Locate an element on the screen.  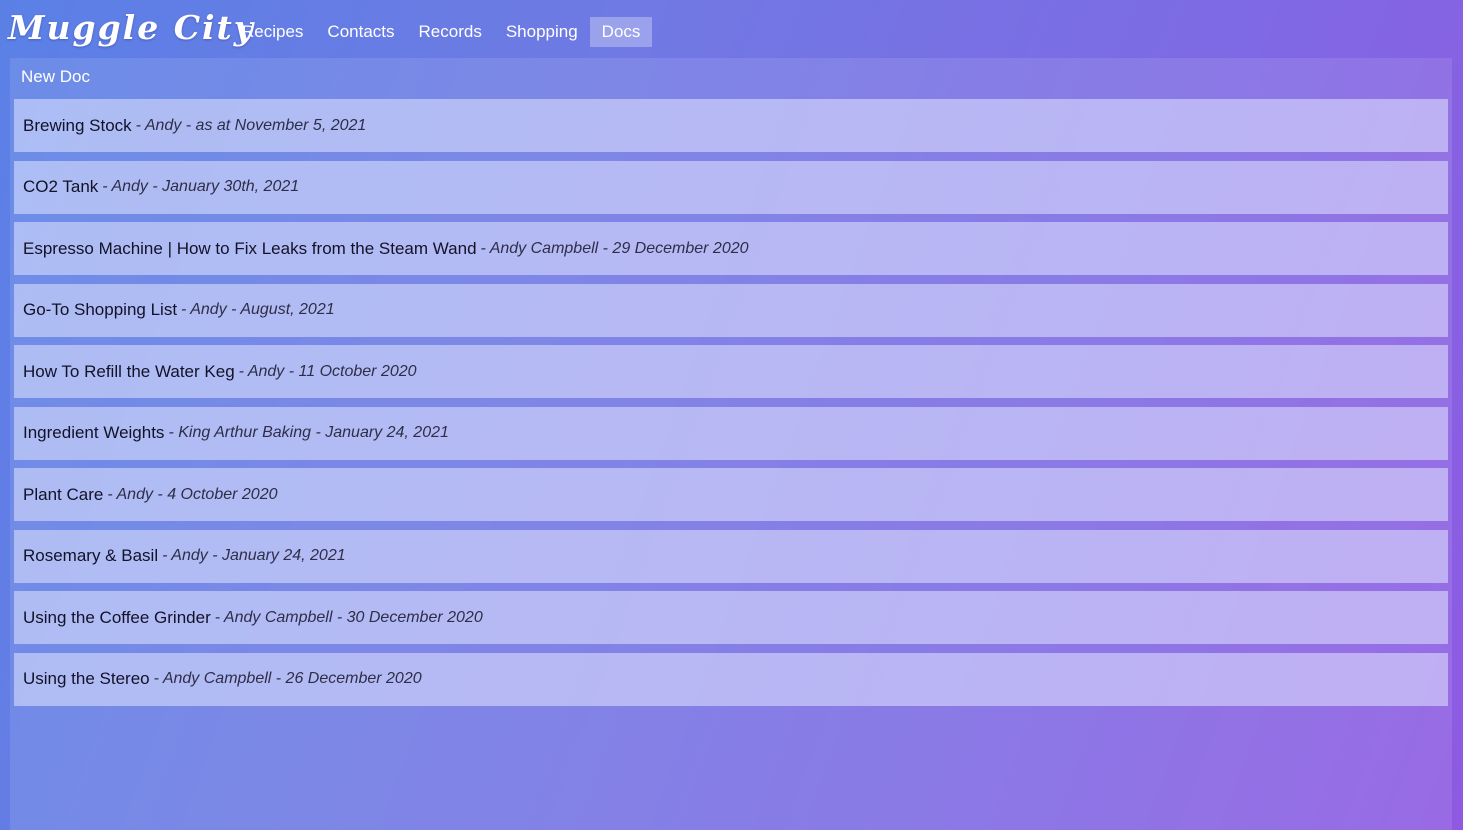
doc-row-co2-tank: CO2 Tank - Andy - January 30th, 2021 is located at coordinates (731, 187).